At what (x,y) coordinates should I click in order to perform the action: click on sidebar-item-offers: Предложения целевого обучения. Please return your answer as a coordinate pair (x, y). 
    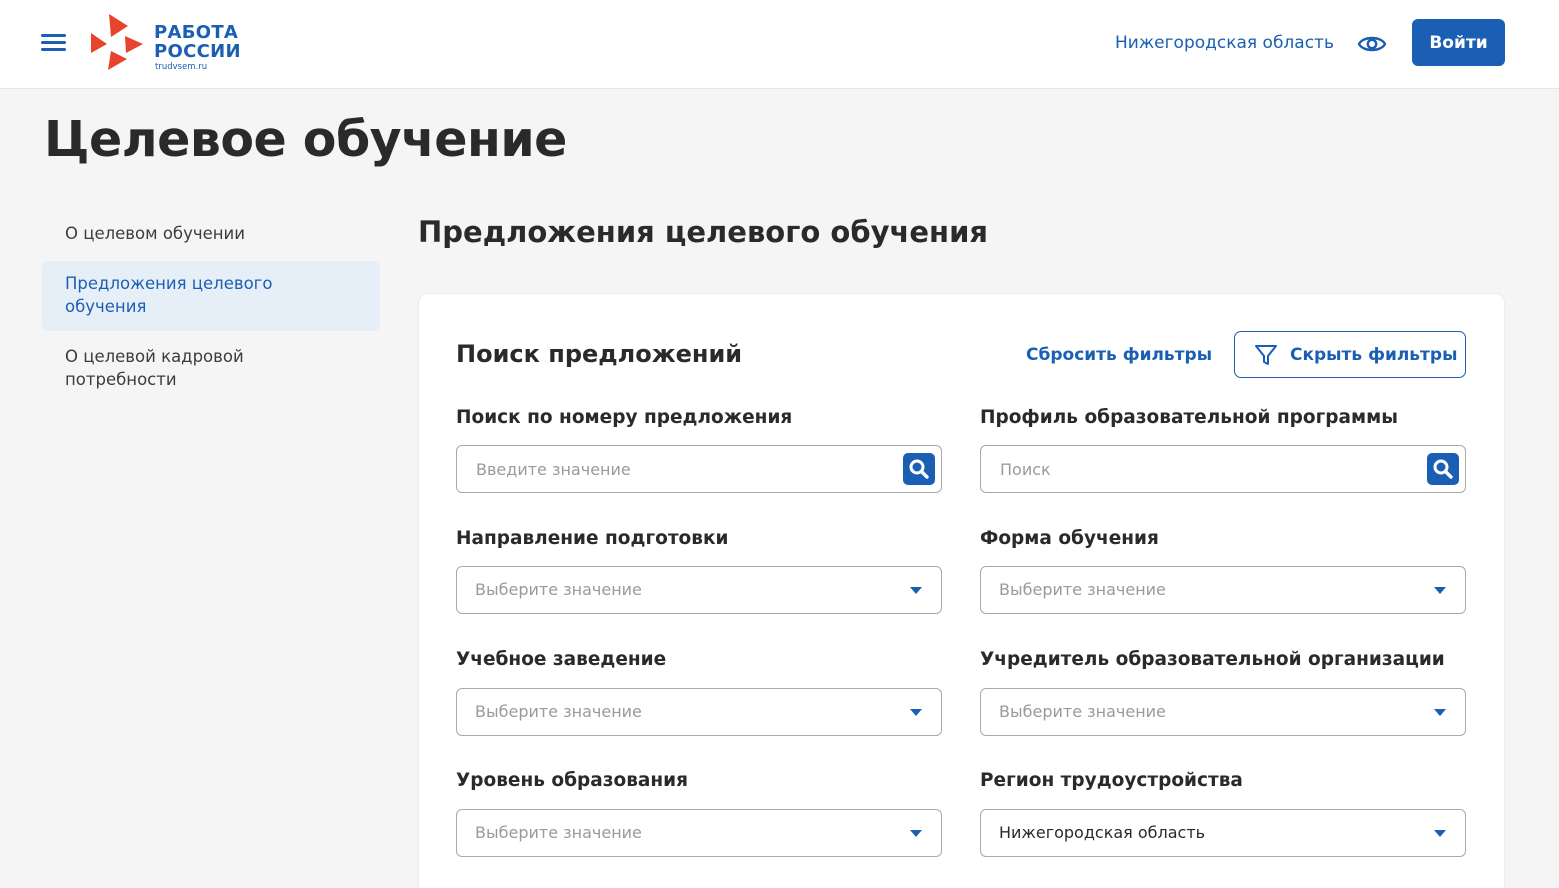
    Looking at the image, I should click on (207, 295).